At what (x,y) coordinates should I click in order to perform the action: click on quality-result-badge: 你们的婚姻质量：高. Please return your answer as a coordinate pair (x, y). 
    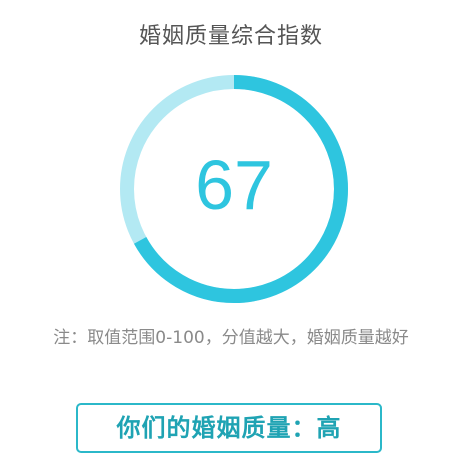
    Looking at the image, I should click on (229, 428).